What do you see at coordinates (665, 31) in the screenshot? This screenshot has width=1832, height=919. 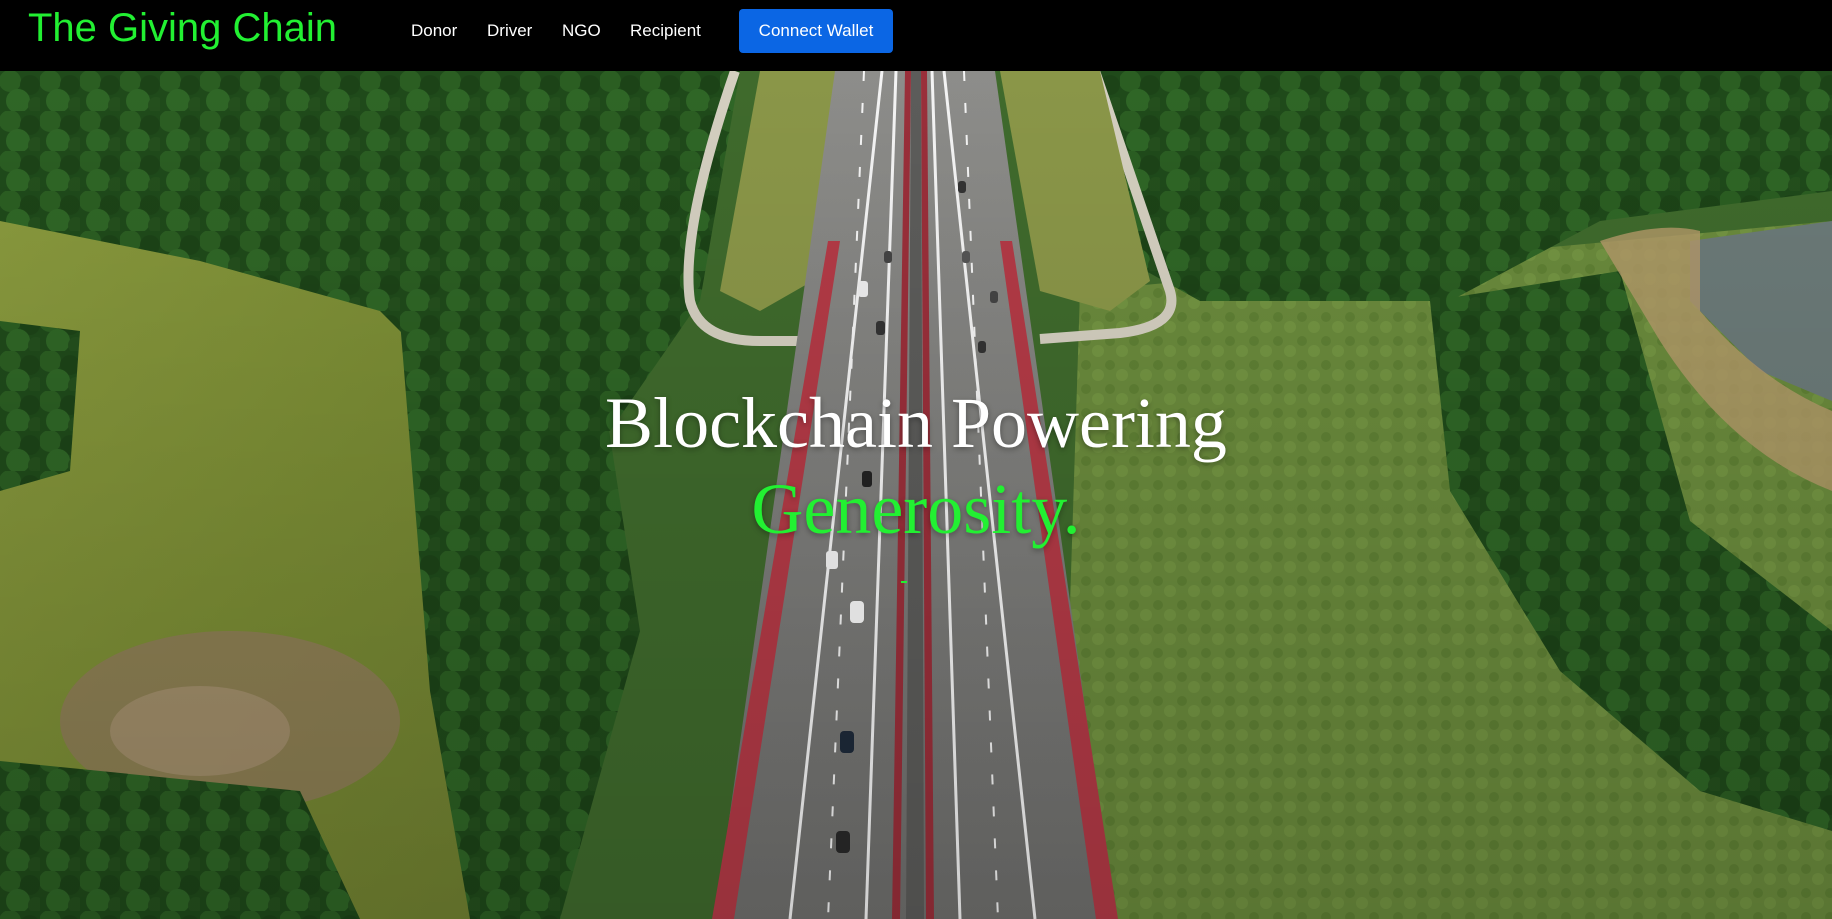 I see `nav-link-recipient: Recipient` at bounding box center [665, 31].